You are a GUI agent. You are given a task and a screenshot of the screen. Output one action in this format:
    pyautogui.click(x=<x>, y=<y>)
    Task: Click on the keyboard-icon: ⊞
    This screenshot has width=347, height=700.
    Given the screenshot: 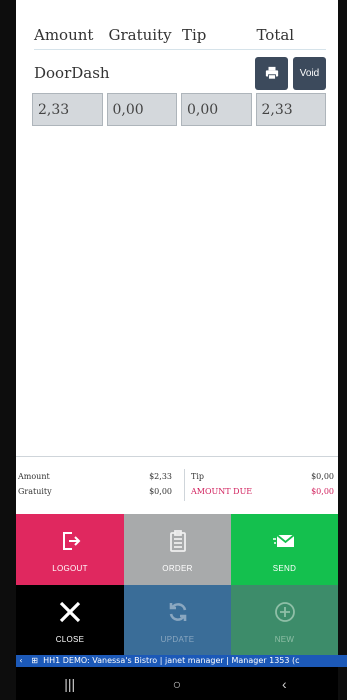 What is the action you would take?
    pyautogui.click(x=34, y=660)
    